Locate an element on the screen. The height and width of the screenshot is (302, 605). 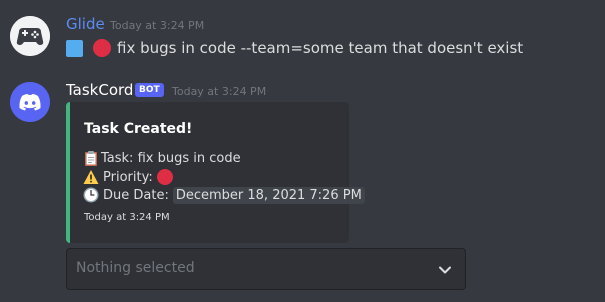
username-glide: Glide is located at coordinates (85, 24).